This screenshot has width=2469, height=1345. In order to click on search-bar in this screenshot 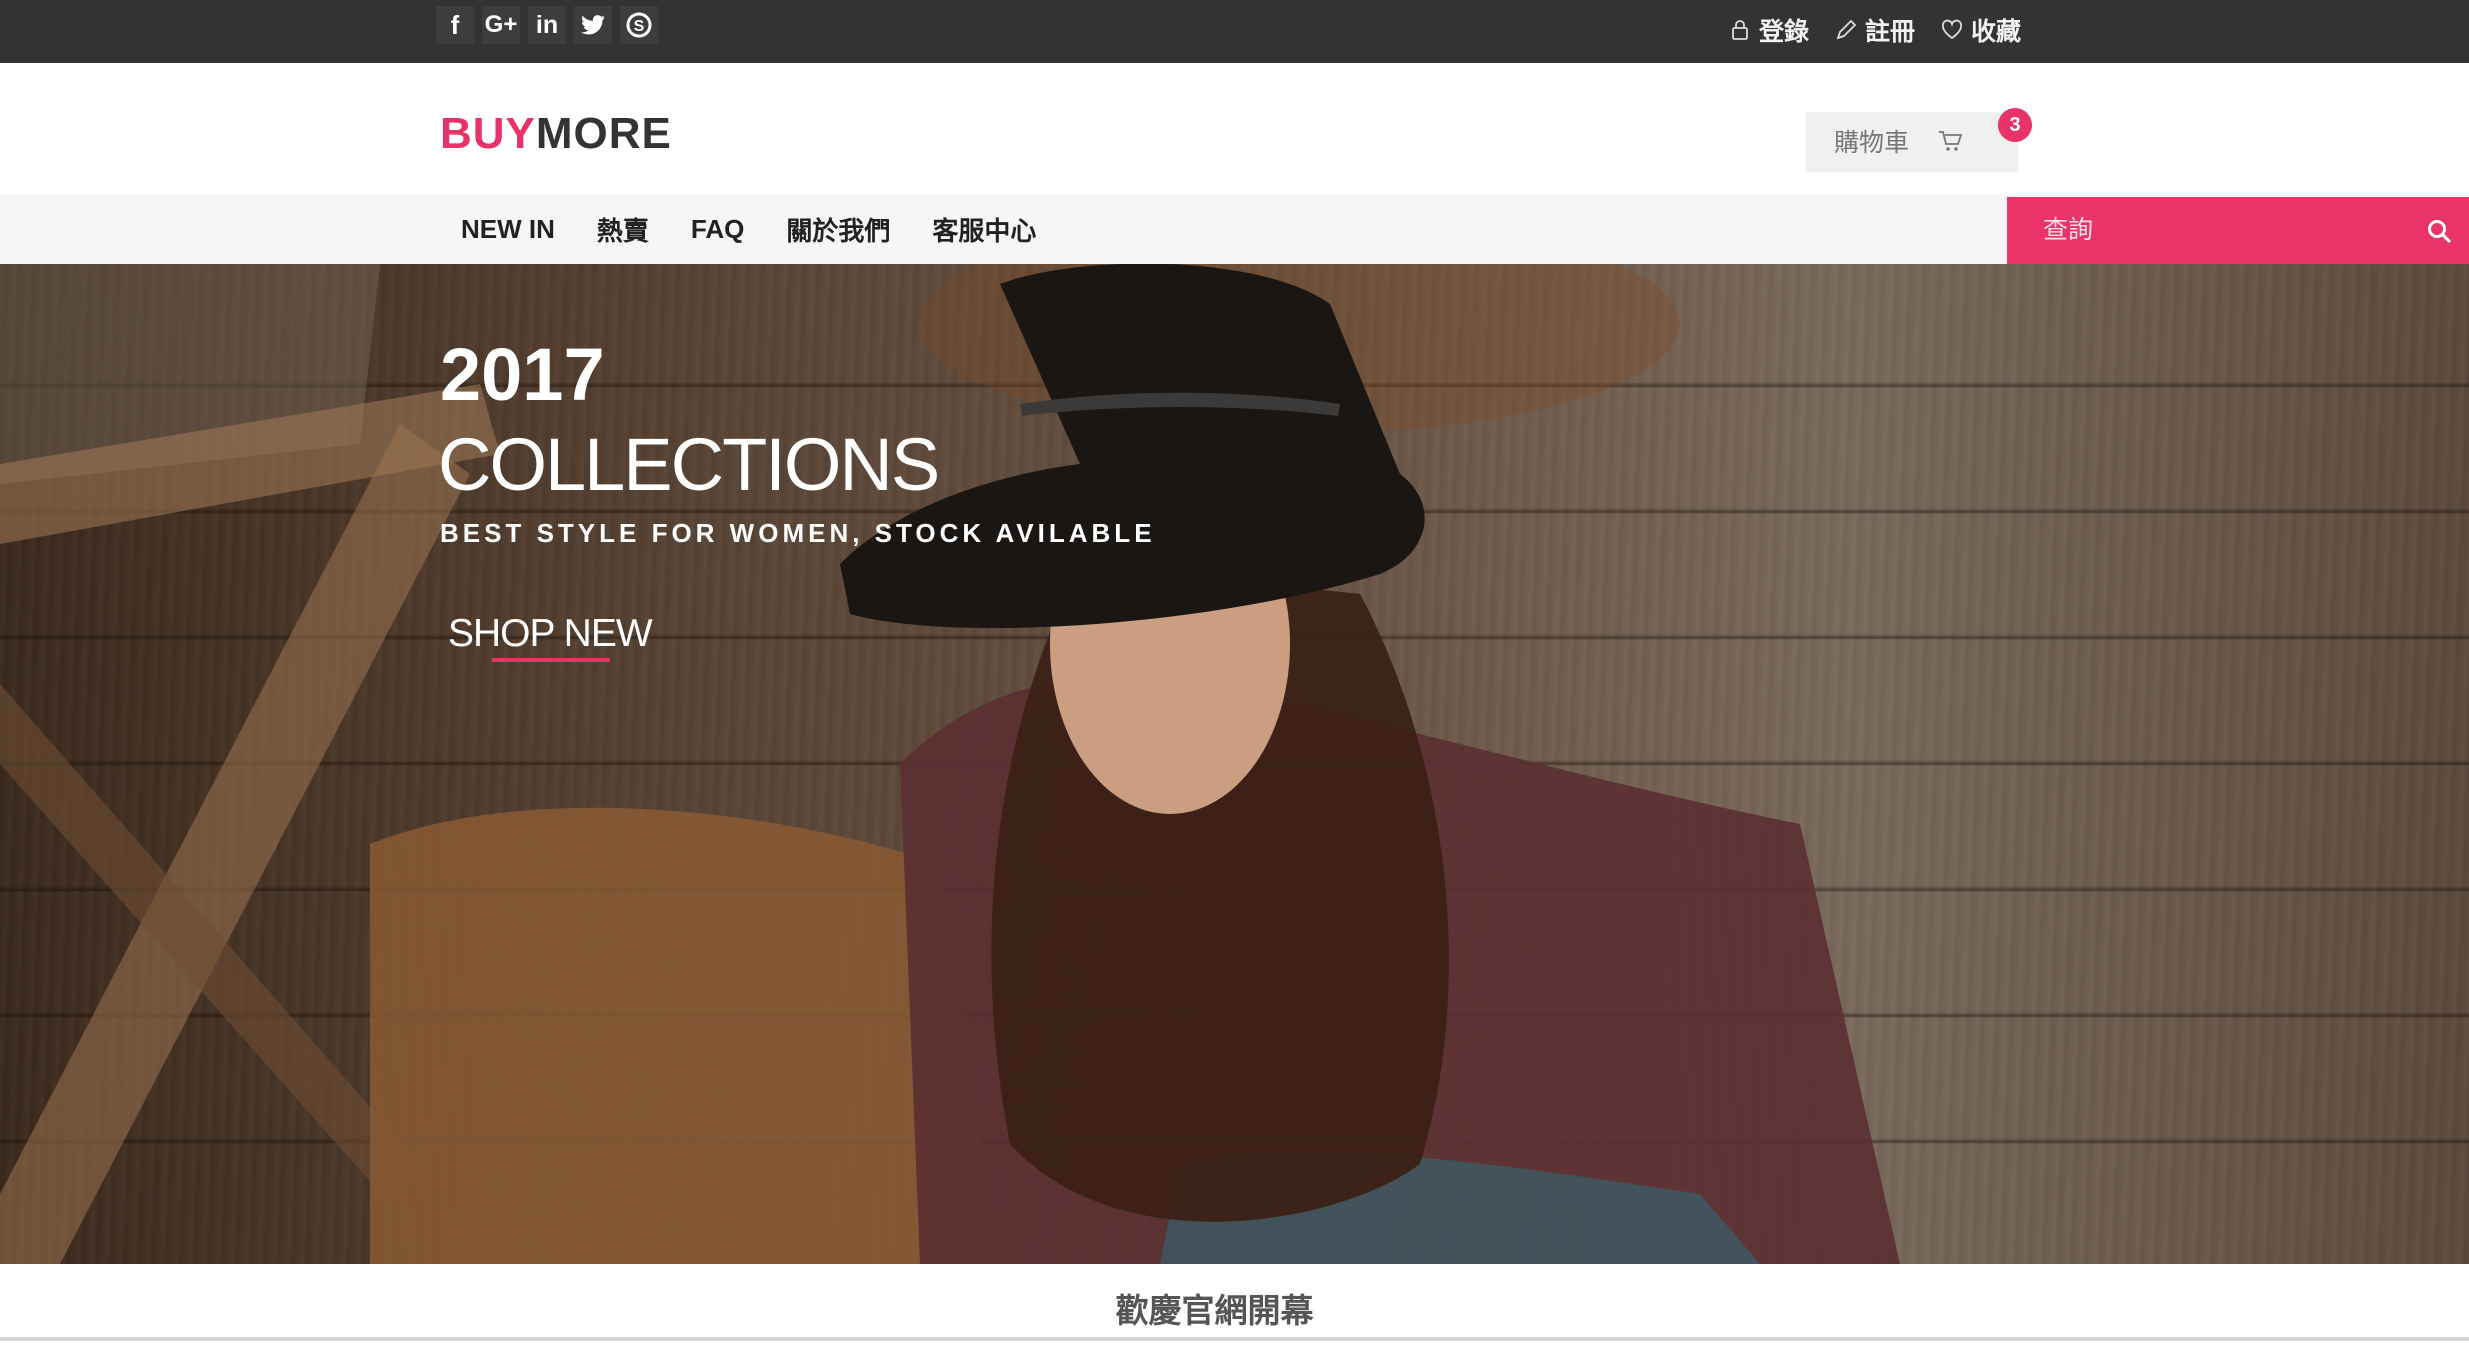, I will do `click(2238, 230)`.